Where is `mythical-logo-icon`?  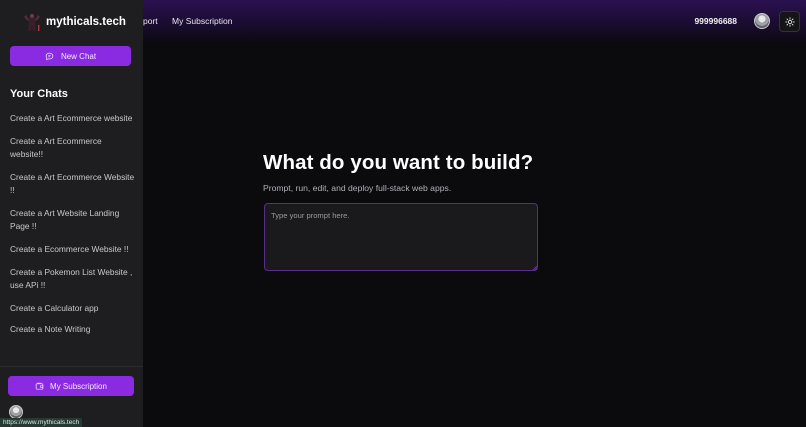 mythical-logo-icon is located at coordinates (32, 22).